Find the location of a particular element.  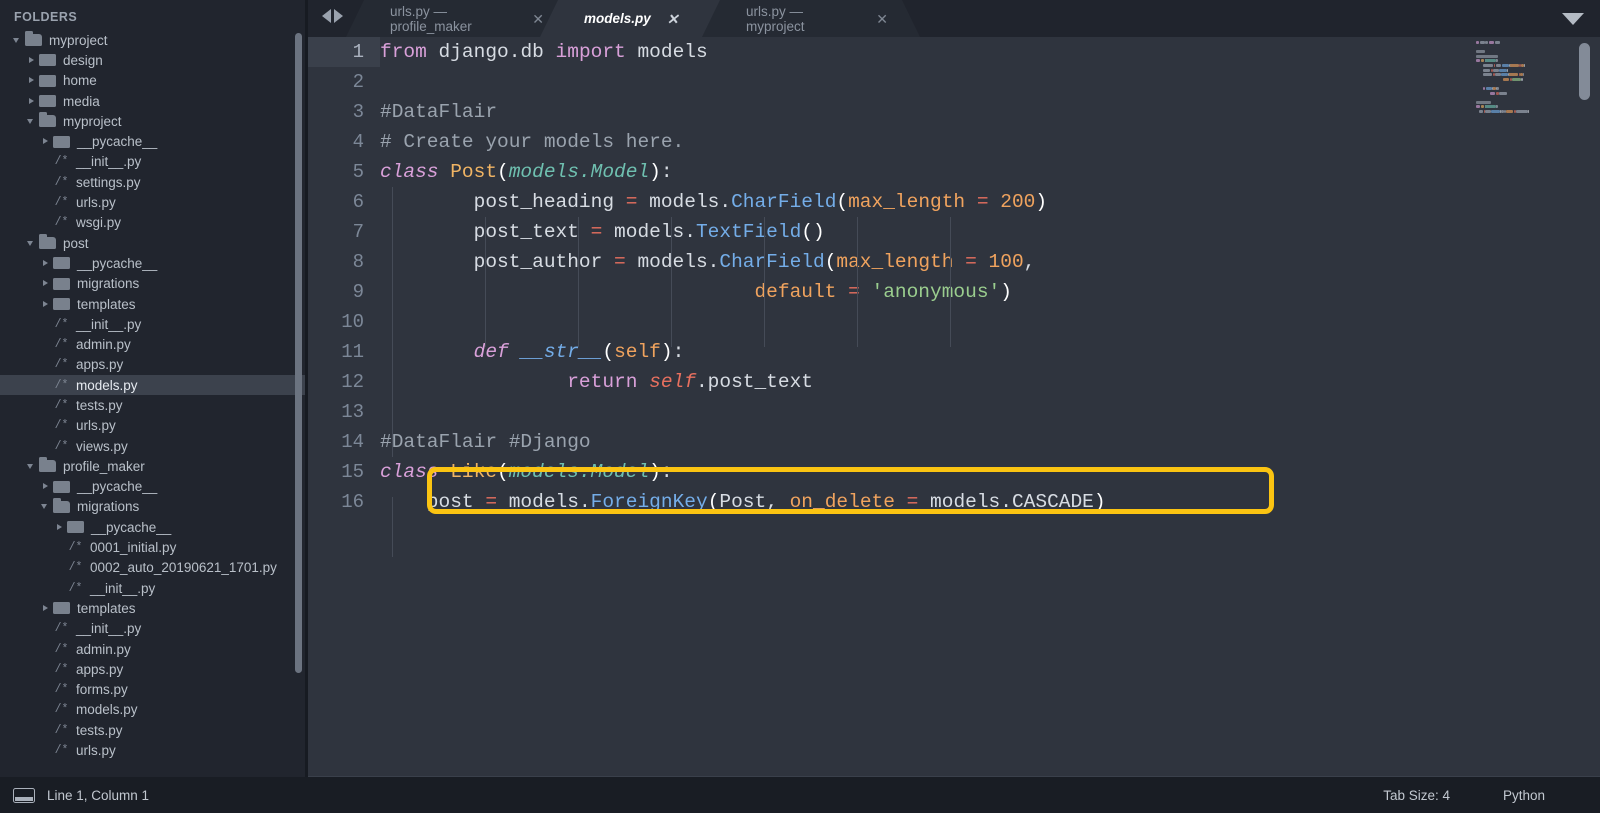

editor-tab: models.py ✕ is located at coordinates (639, 18).